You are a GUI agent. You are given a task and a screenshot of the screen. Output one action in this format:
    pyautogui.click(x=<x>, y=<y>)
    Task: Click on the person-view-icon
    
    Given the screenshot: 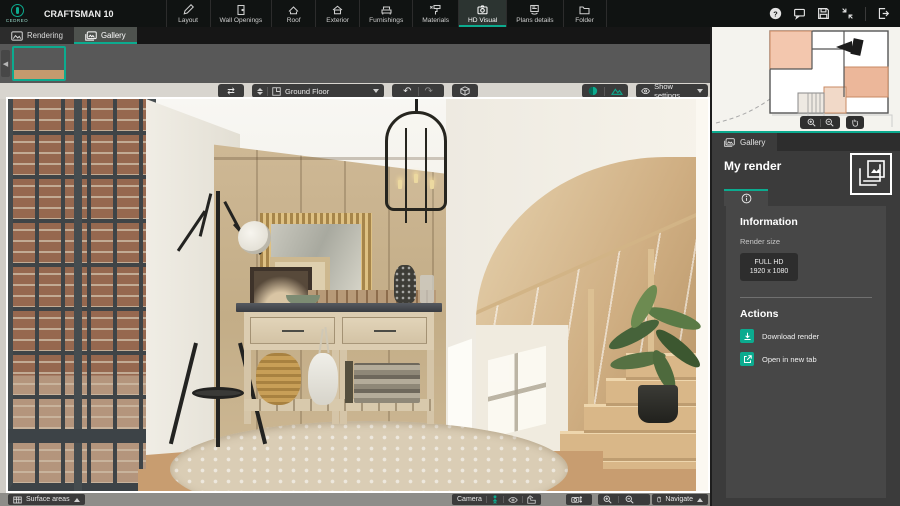 What is the action you would take?
    pyautogui.click(x=495, y=499)
    